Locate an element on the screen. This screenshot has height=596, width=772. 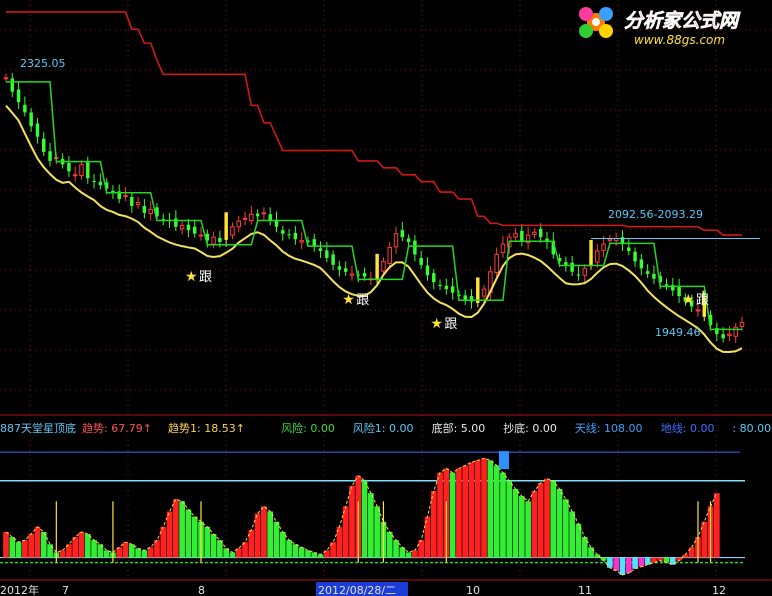
price-range-label: 2092.56-2093.29 is located at coordinates (655, 214).